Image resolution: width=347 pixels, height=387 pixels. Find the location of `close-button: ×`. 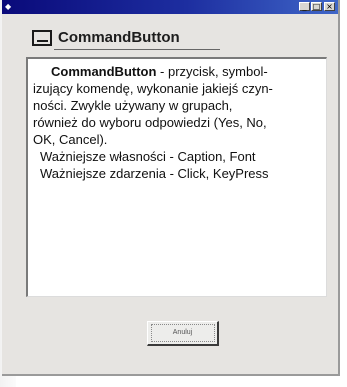

close-button: × is located at coordinates (329, 6).